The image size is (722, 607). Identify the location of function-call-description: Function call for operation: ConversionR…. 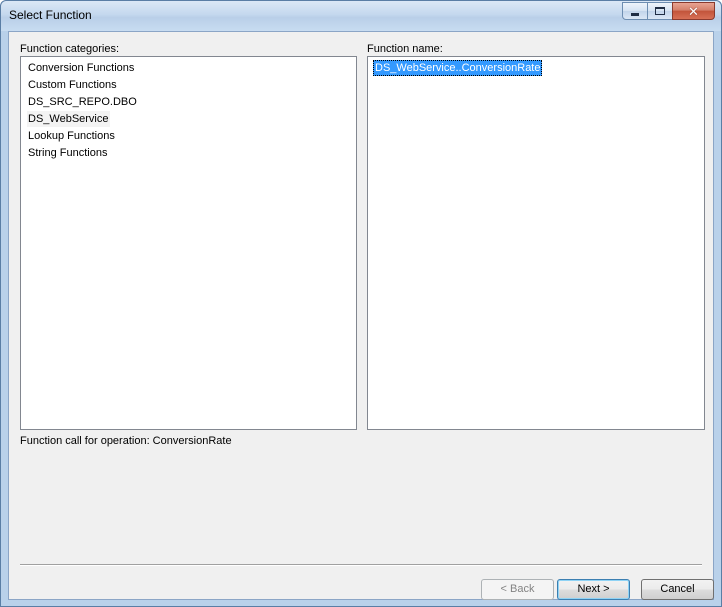
(126, 441).